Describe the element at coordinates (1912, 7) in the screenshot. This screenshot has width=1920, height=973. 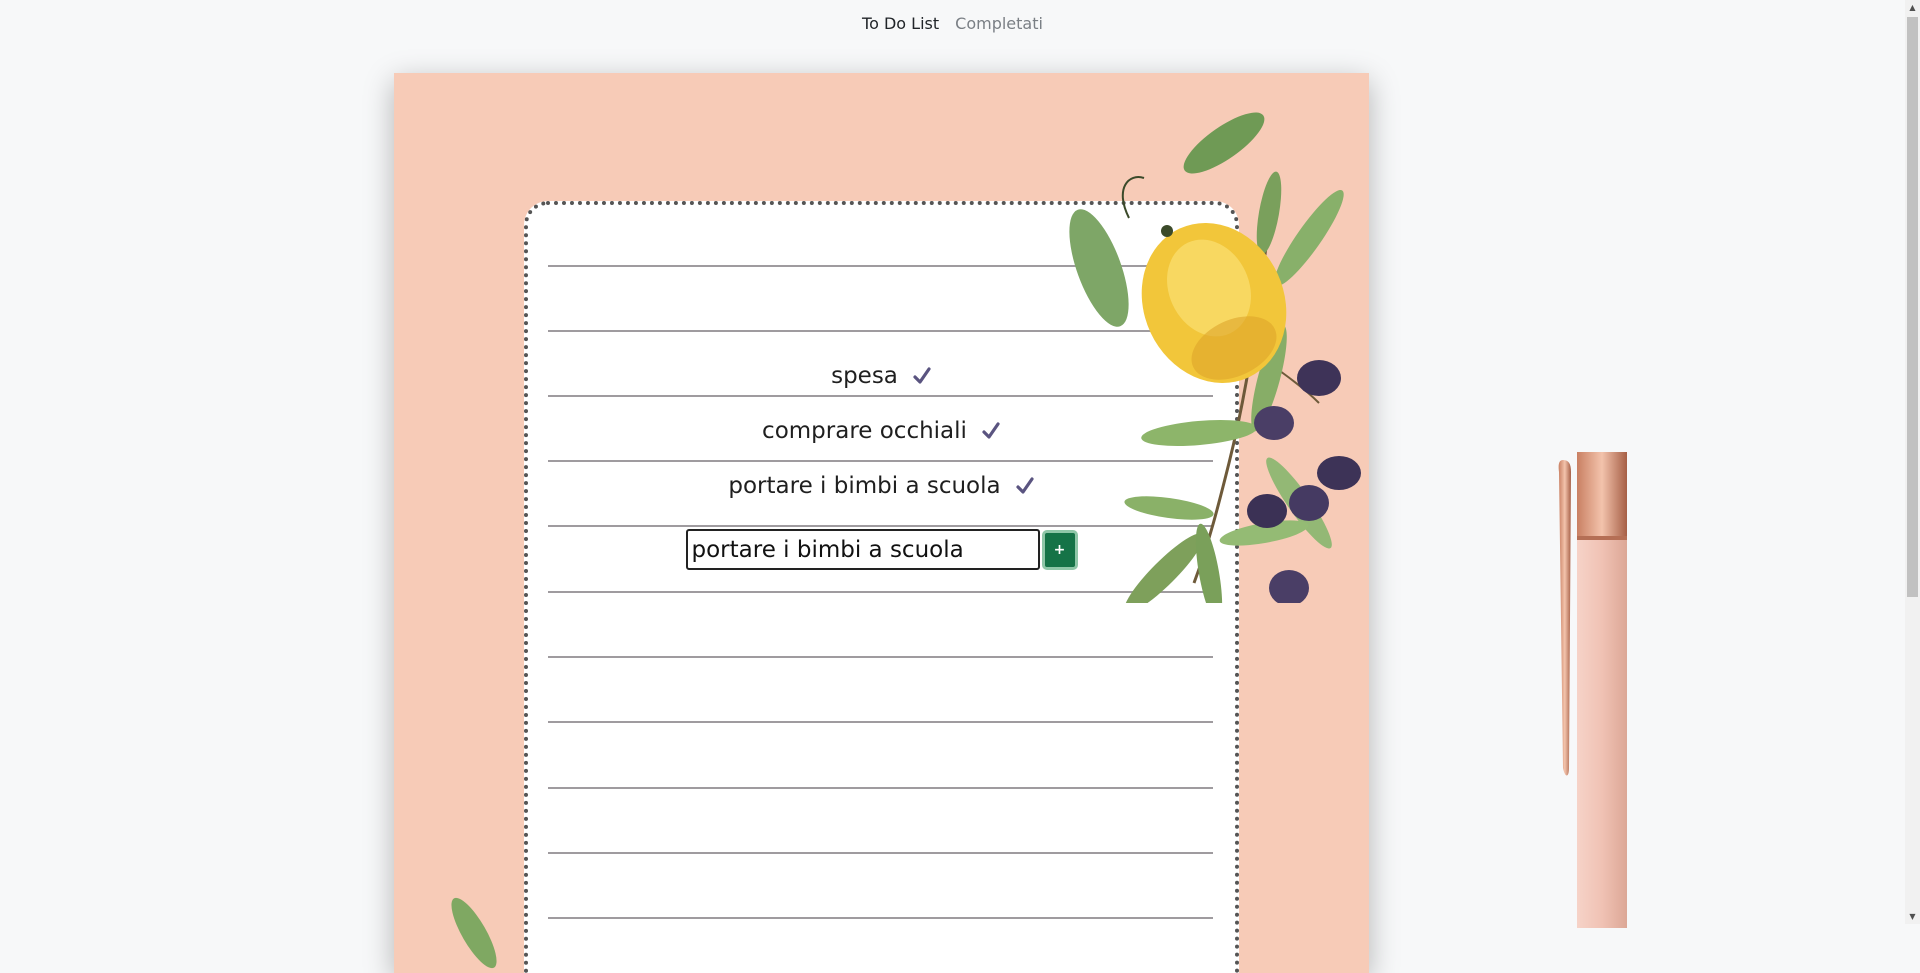
I see `scroll-up-arrow-icon: ▲` at that location.